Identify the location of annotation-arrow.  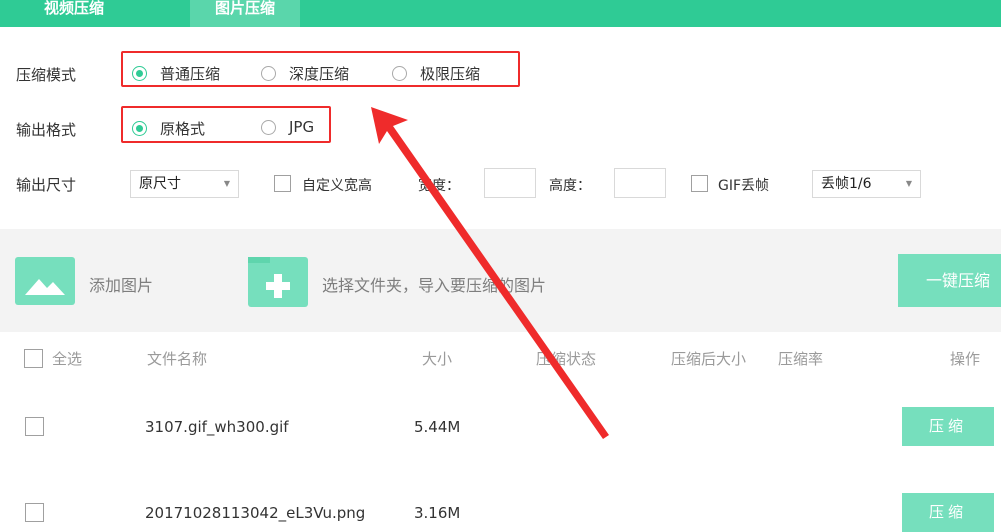
(490, 273).